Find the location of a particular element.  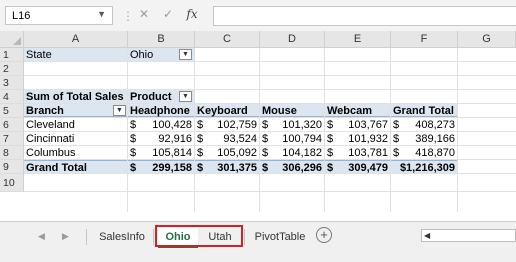

pivot-header: Webcam is located at coordinates (357, 110).